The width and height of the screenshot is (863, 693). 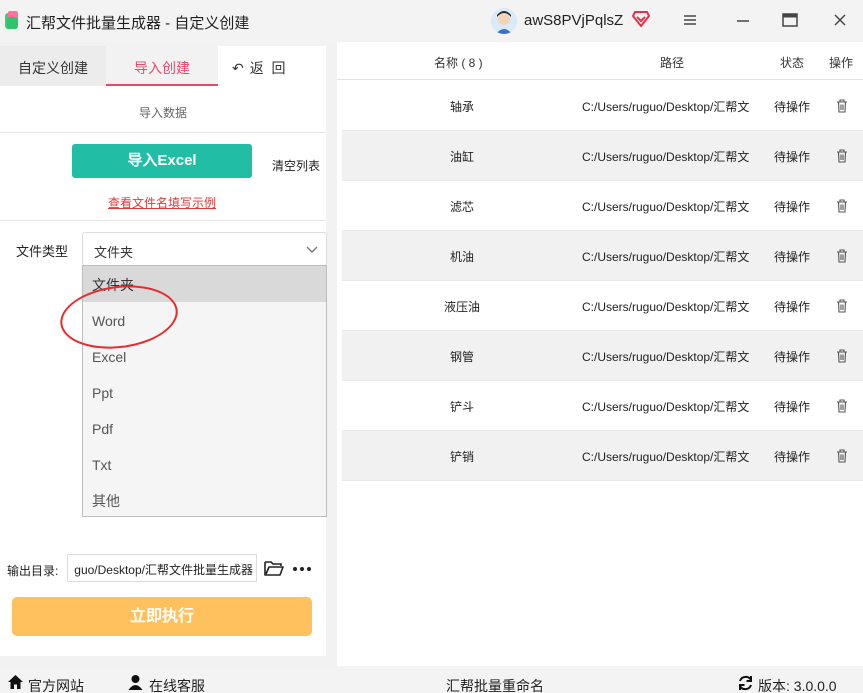 I want to click on tab-import-create: 导入创建, so click(x=162, y=66).